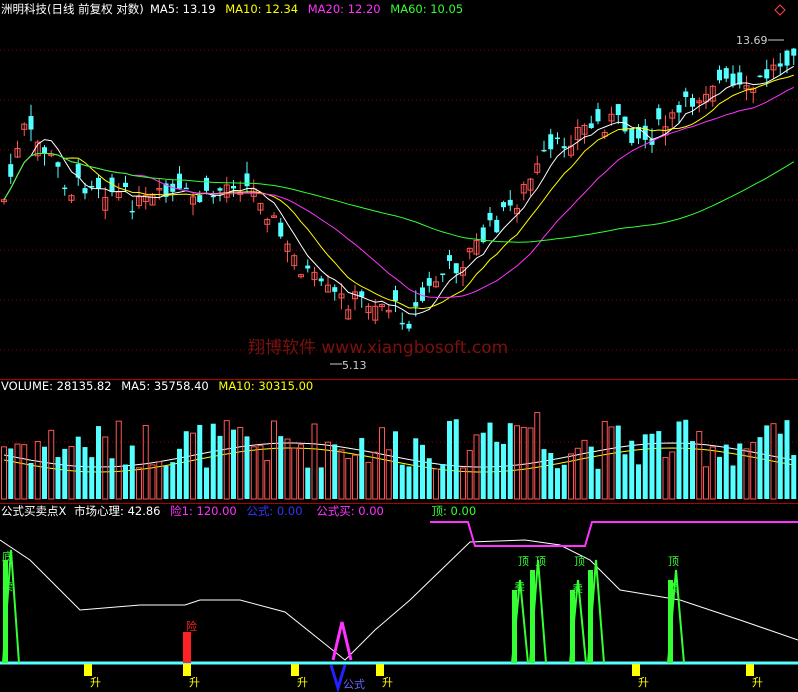 This screenshot has height=692, width=798. What do you see at coordinates (187, 647) in the screenshot?
I see `danger-bar` at bounding box center [187, 647].